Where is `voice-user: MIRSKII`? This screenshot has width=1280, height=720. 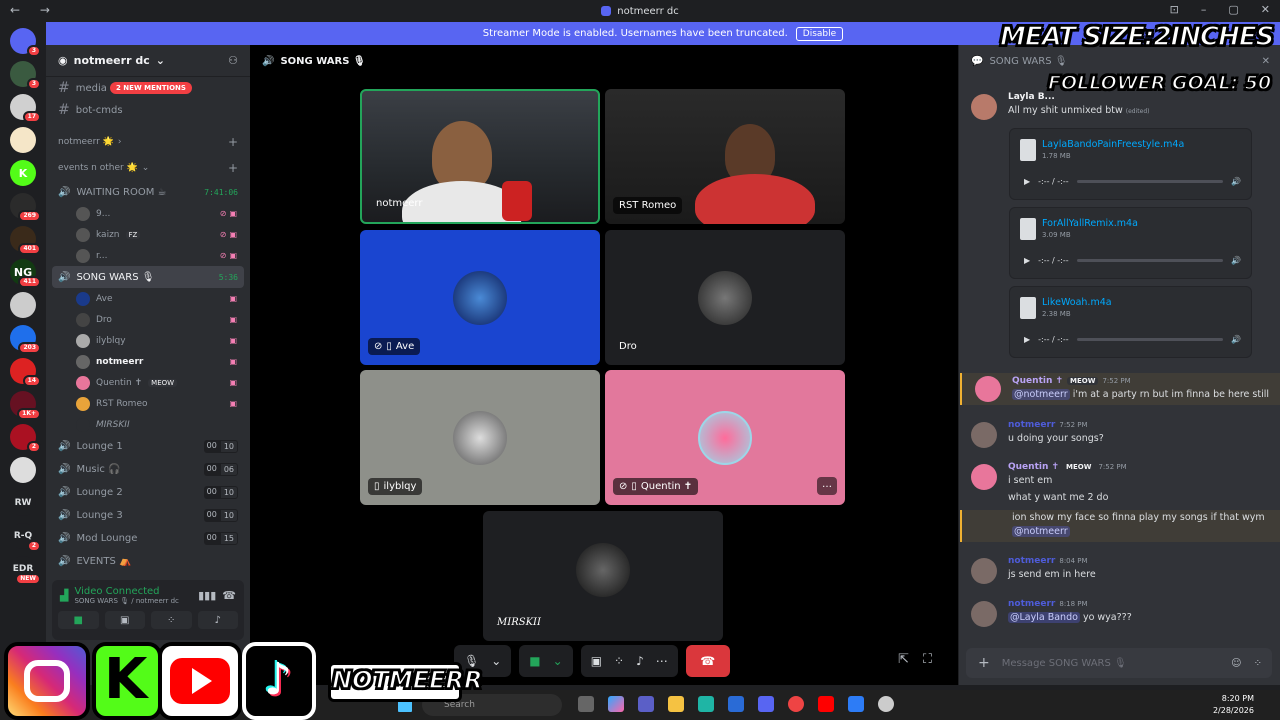 voice-user: MIRSKII is located at coordinates (148, 424).